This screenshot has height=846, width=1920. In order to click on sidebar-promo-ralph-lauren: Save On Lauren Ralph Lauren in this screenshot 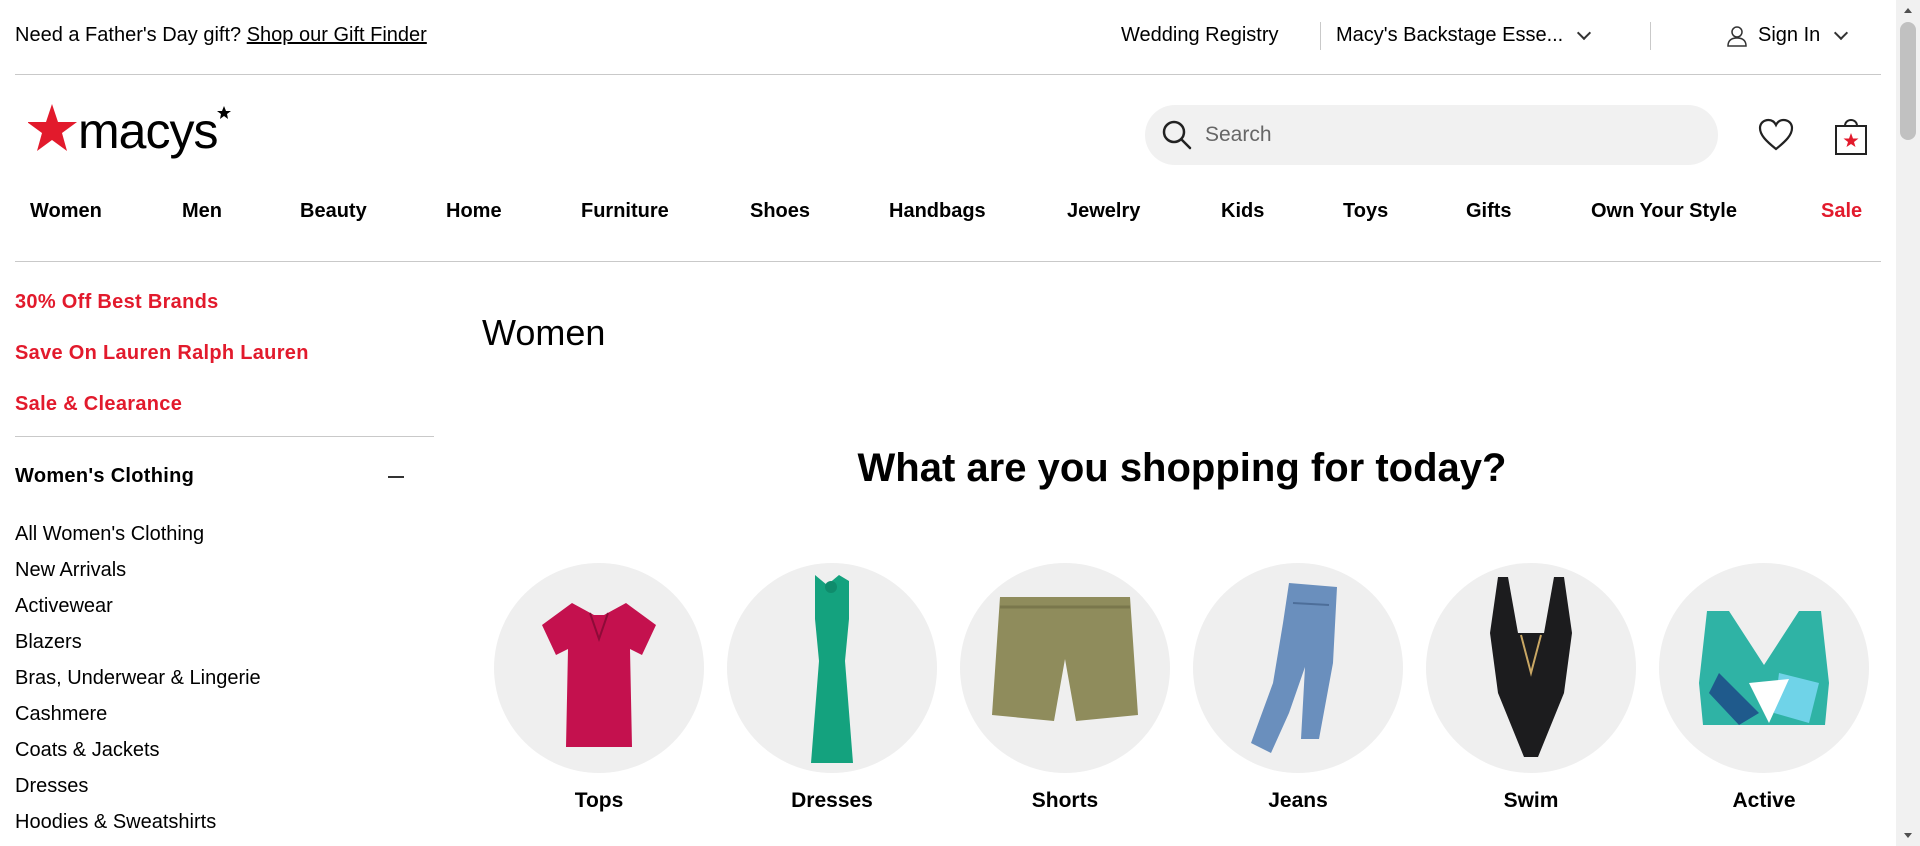, I will do `click(162, 353)`.